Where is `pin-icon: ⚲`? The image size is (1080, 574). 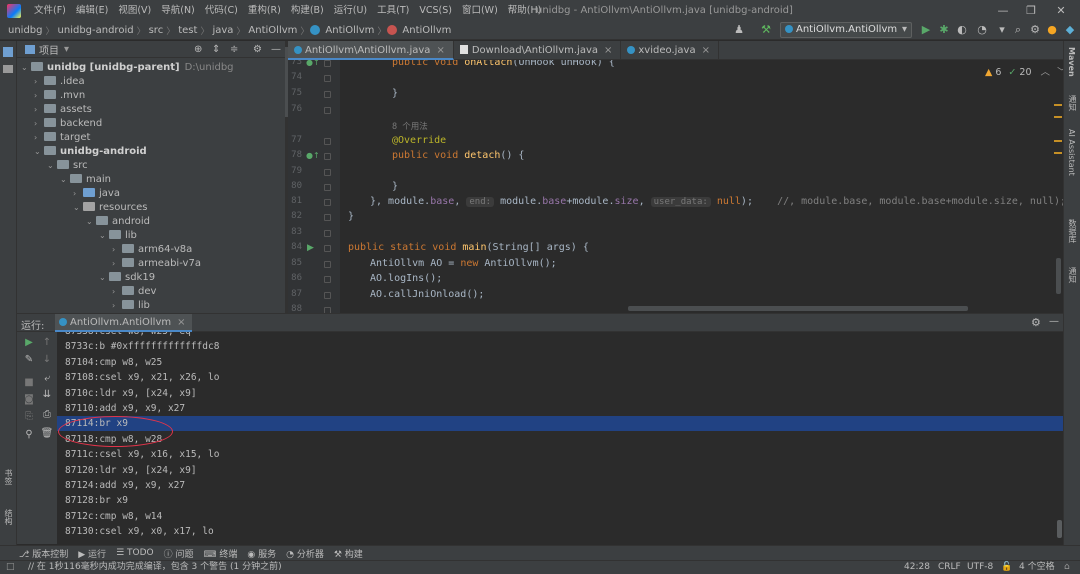
pin-icon: ⚲ is located at coordinates (29, 435).